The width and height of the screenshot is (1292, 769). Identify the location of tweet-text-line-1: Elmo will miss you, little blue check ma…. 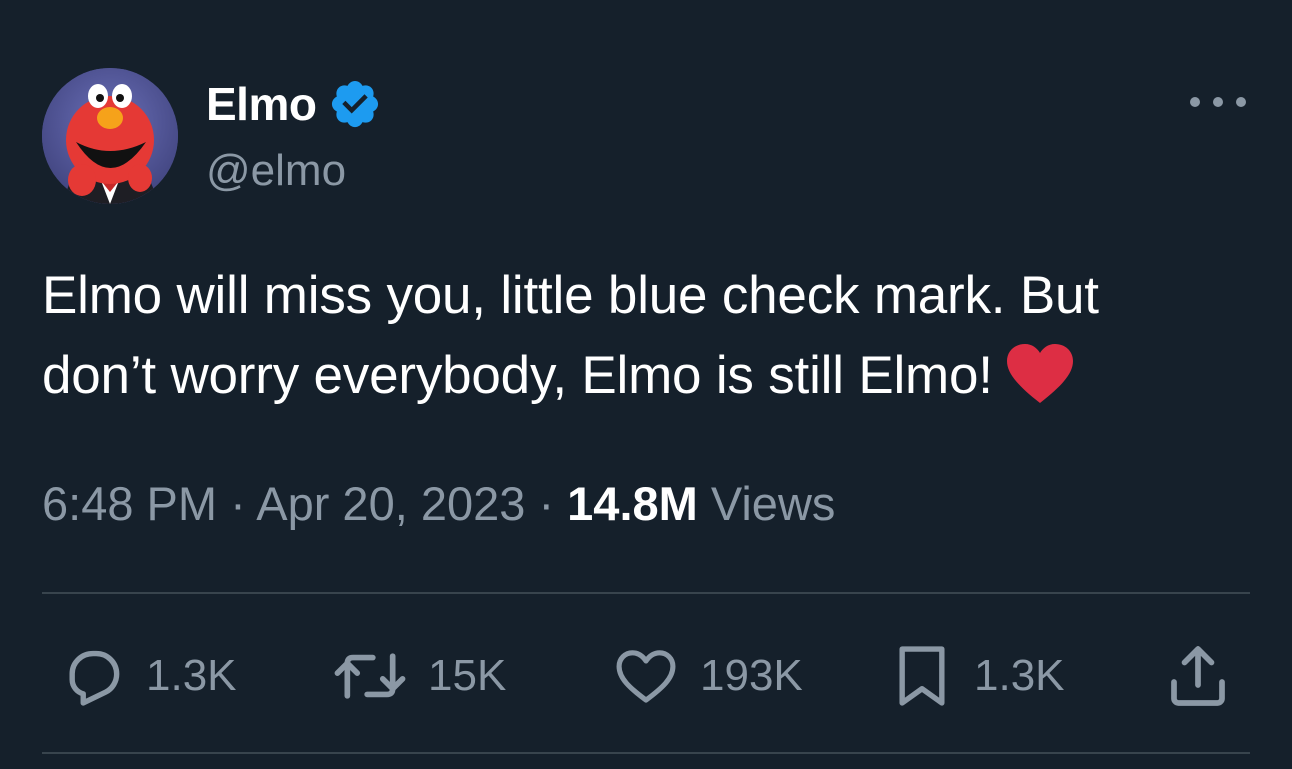
(570, 295).